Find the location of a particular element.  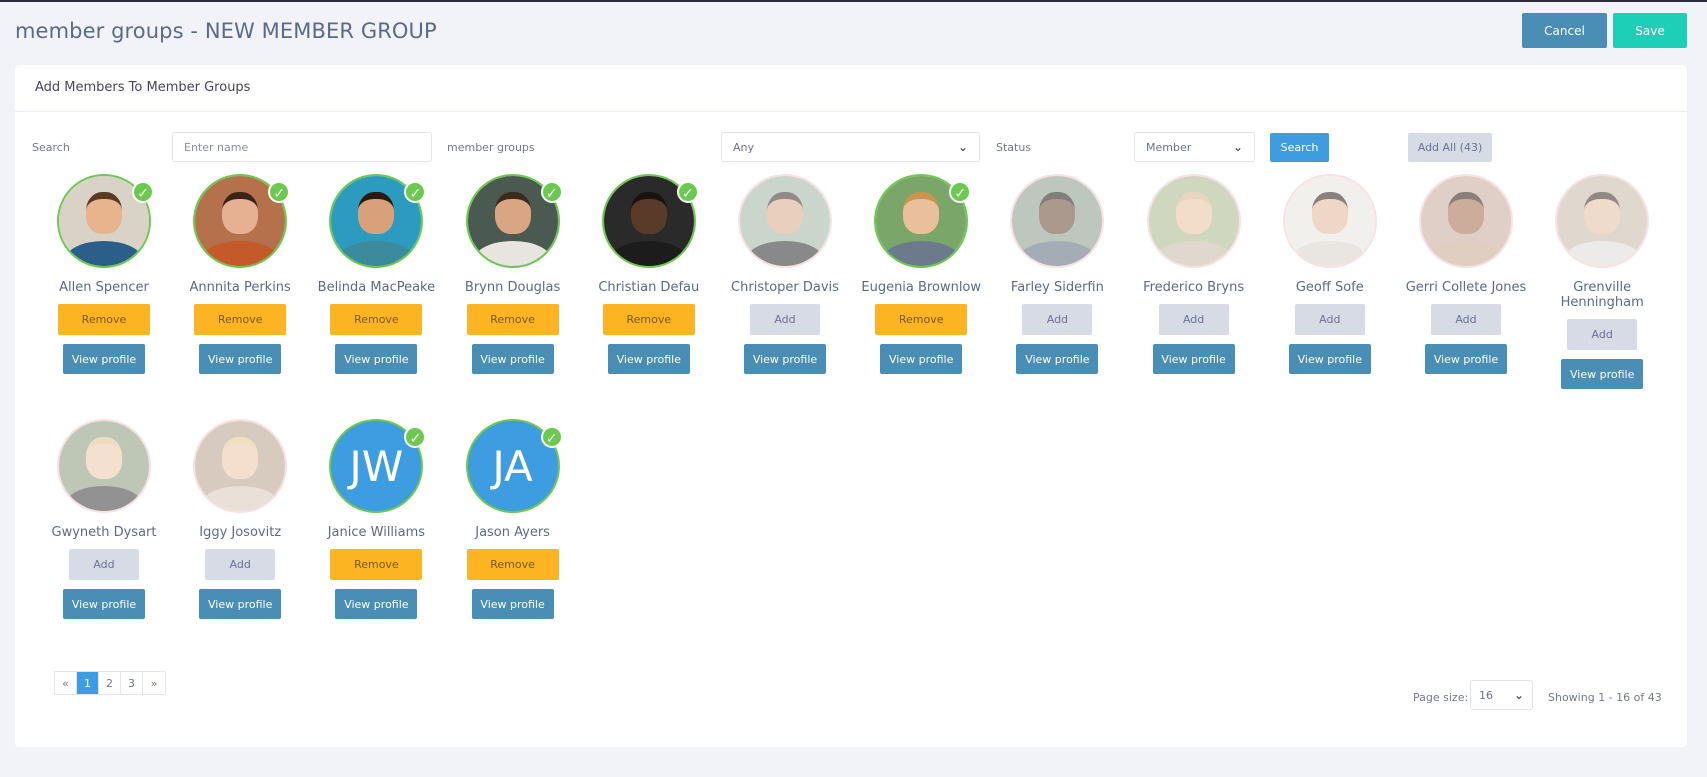

page-size-label: Page size: is located at coordinates (1441, 697).